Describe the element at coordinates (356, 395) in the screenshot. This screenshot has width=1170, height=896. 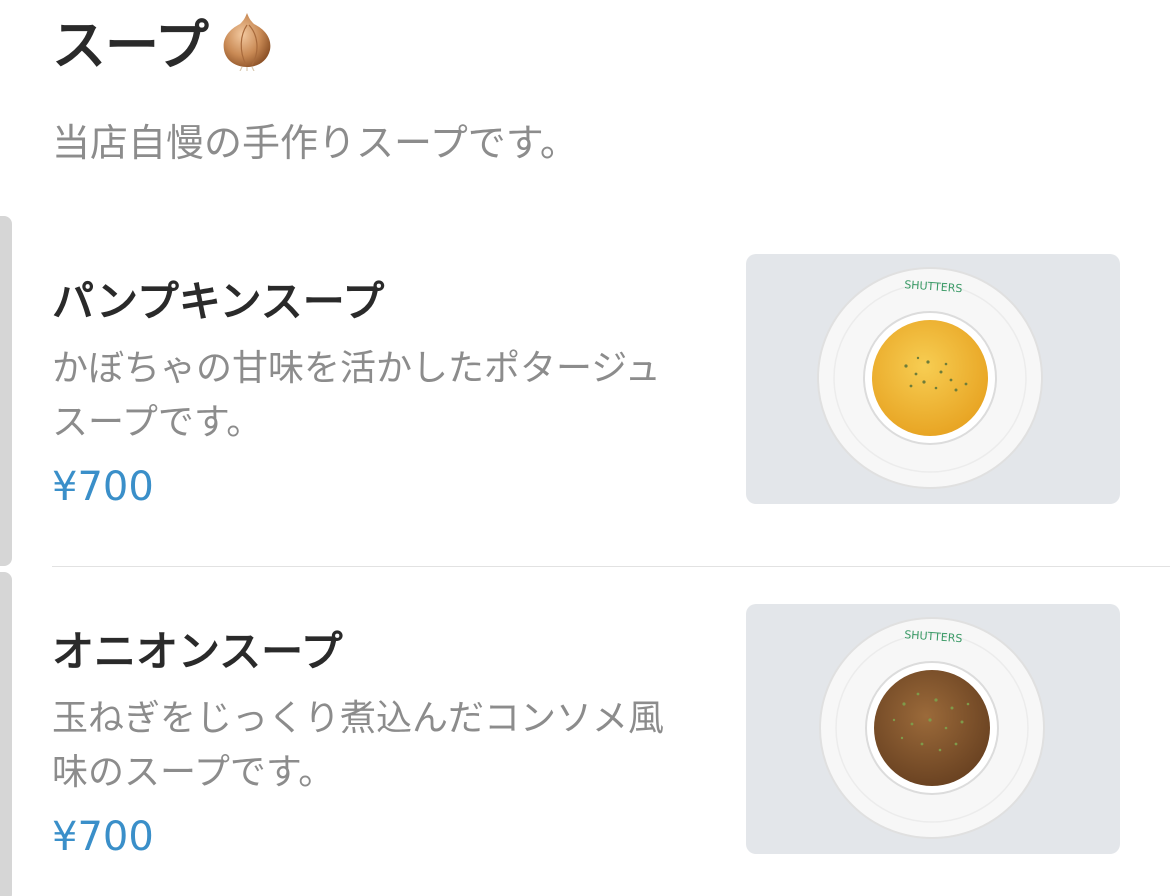
I see `item-description: かぼちゃの甘味を活かしたポタージュスープです。` at that location.